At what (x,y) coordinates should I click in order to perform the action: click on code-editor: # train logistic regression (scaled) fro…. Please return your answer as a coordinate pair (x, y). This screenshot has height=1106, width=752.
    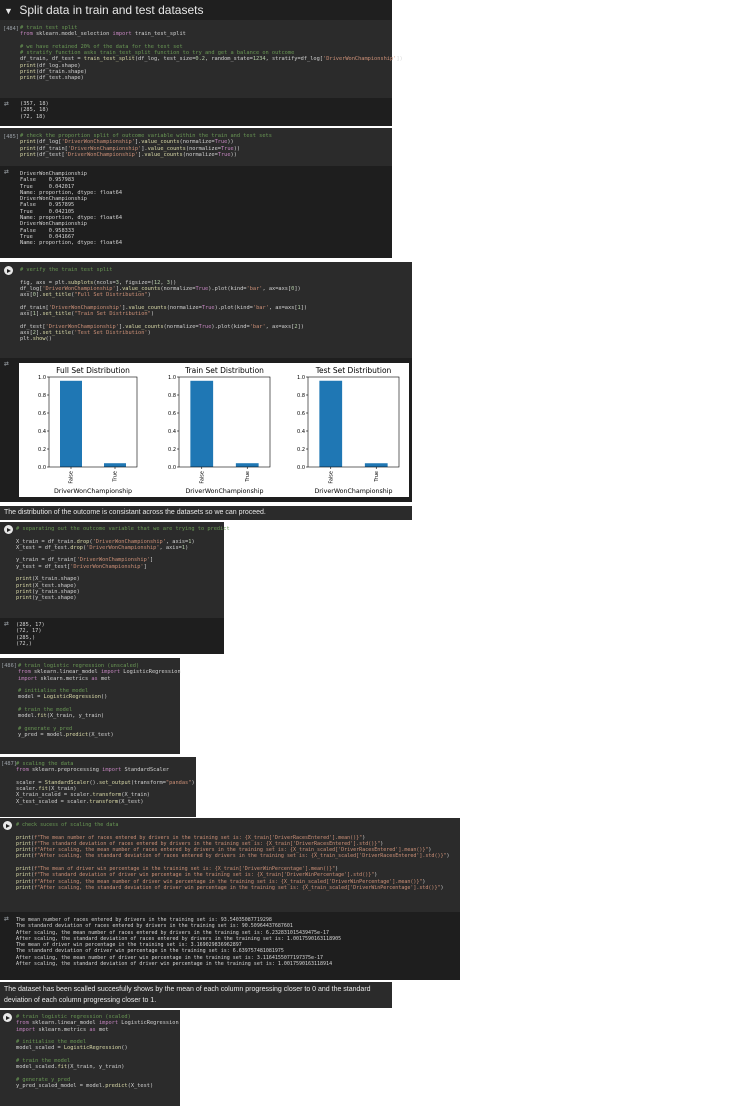
    Looking at the image, I should click on (97, 1052).